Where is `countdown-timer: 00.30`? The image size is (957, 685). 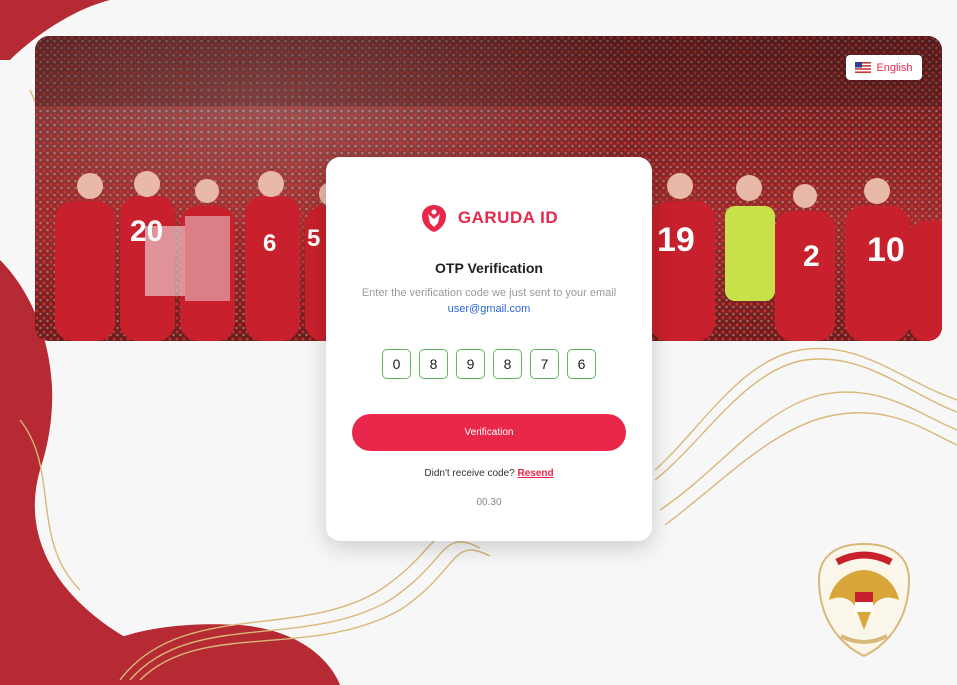
countdown-timer: 00.30 is located at coordinates (489, 502).